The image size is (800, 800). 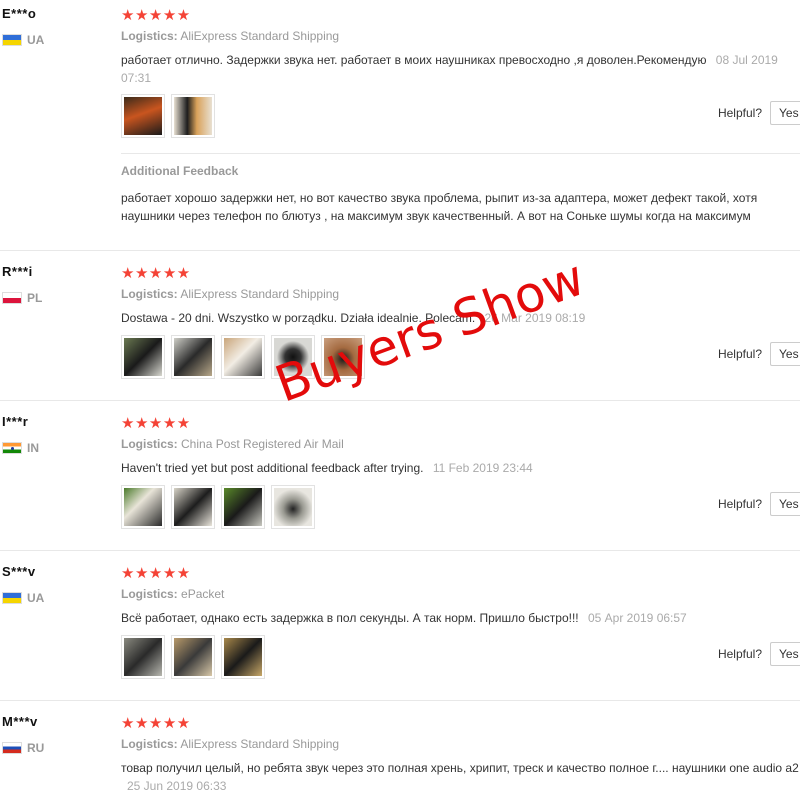 What do you see at coordinates (36, 748) in the screenshot?
I see `country-code: RU` at bounding box center [36, 748].